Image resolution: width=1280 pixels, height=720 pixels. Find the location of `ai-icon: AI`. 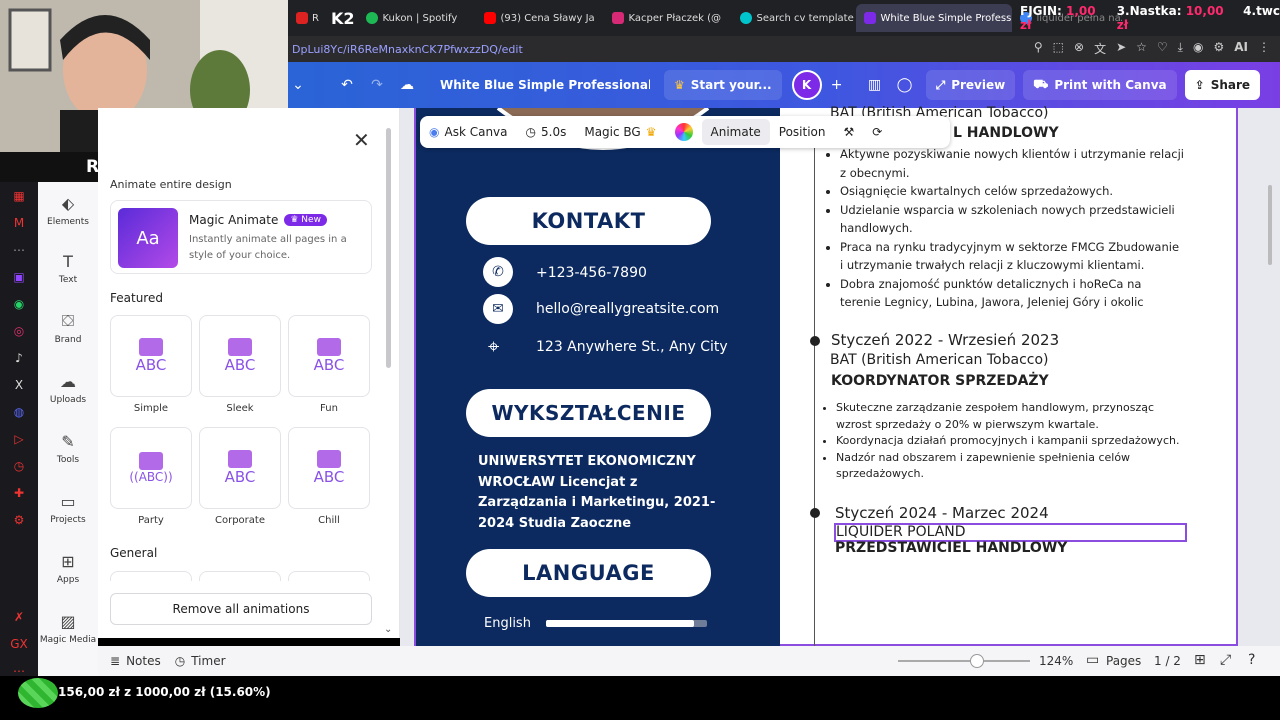

ai-icon: AI is located at coordinates (1241, 48).